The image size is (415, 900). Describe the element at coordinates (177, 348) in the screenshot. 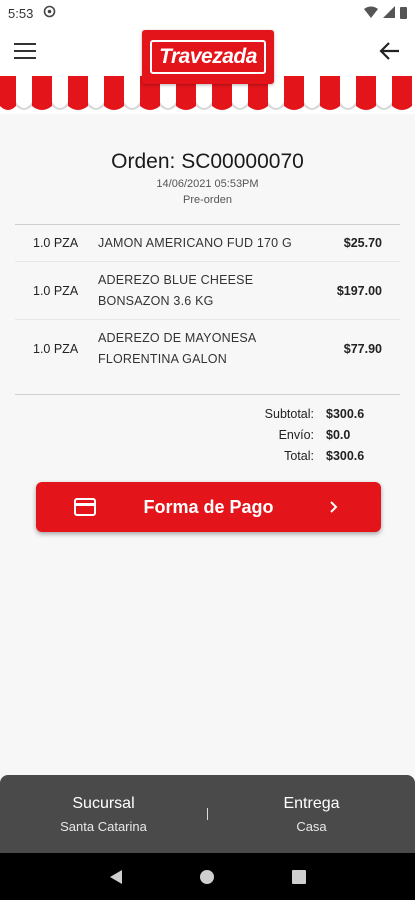

I see `item-name: ADEREZO DE MAYONESA FLORENTINA GALON` at that location.